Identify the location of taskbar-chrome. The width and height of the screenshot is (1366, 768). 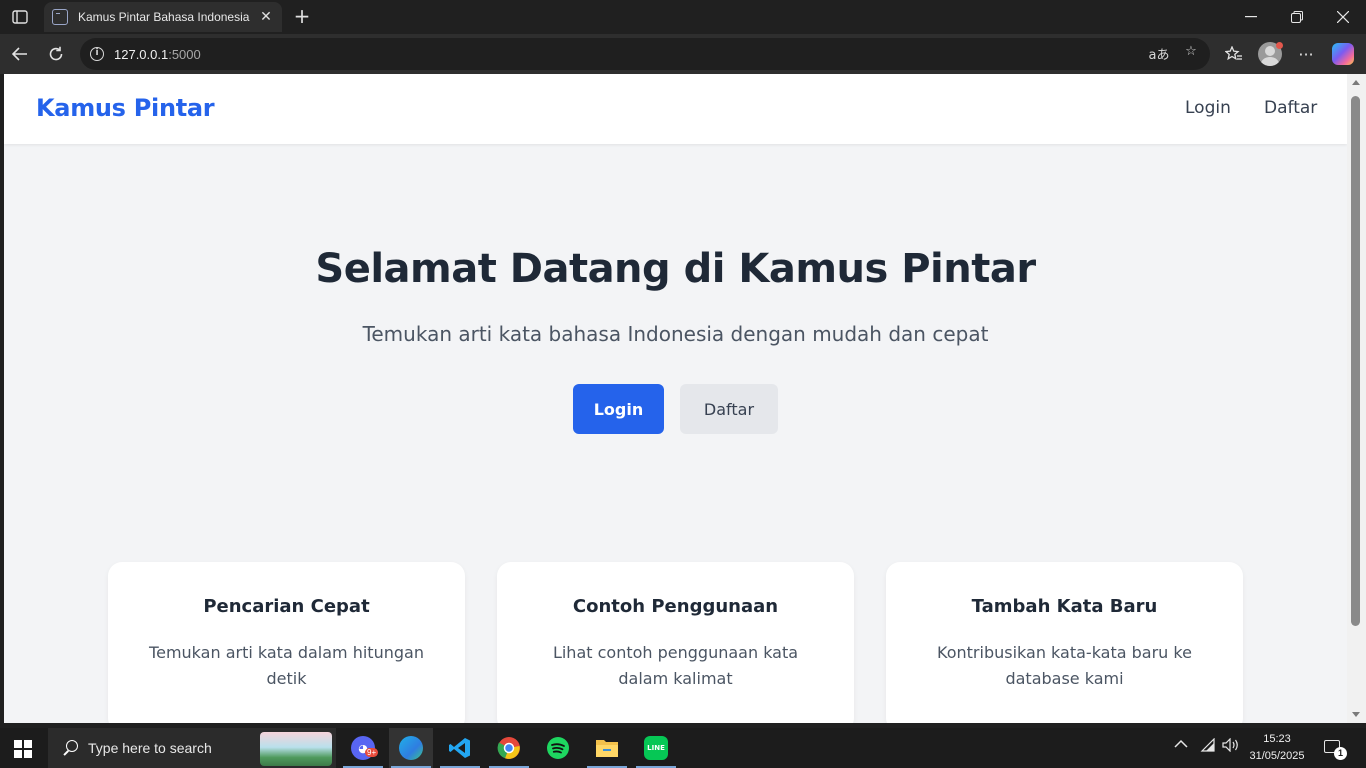
(509, 748).